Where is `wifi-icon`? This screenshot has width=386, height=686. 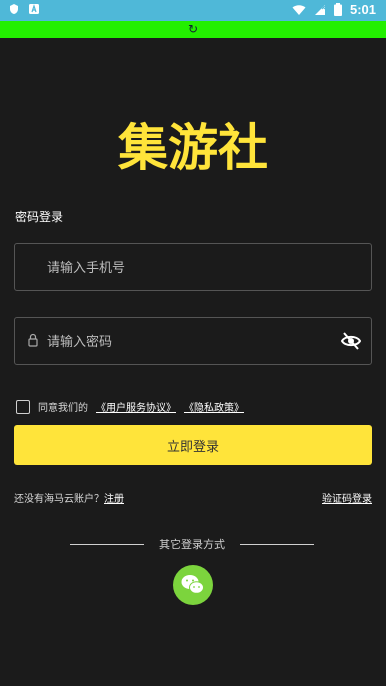 wifi-icon is located at coordinates (299, 9).